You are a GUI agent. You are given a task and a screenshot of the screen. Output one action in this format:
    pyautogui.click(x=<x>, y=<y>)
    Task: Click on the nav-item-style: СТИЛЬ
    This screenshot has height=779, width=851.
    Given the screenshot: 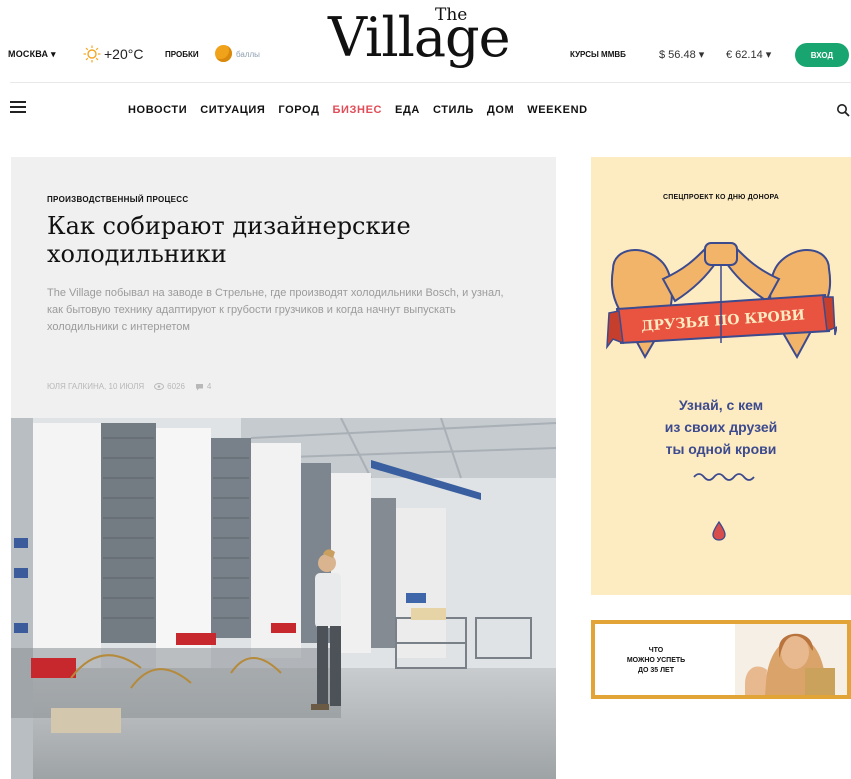 What is the action you would take?
    pyautogui.click(x=453, y=110)
    